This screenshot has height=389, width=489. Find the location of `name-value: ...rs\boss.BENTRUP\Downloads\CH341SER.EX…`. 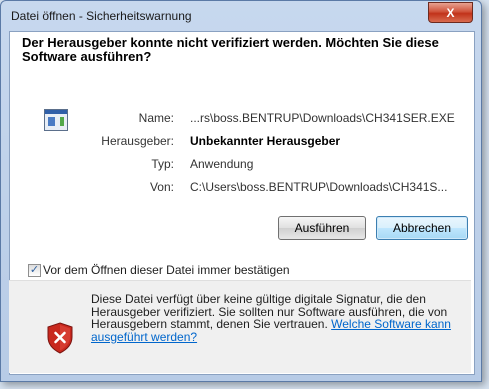

name-value: ...rs\boss.BENTRUP\Downloads\CH341SER.EX… is located at coordinates (322, 118).